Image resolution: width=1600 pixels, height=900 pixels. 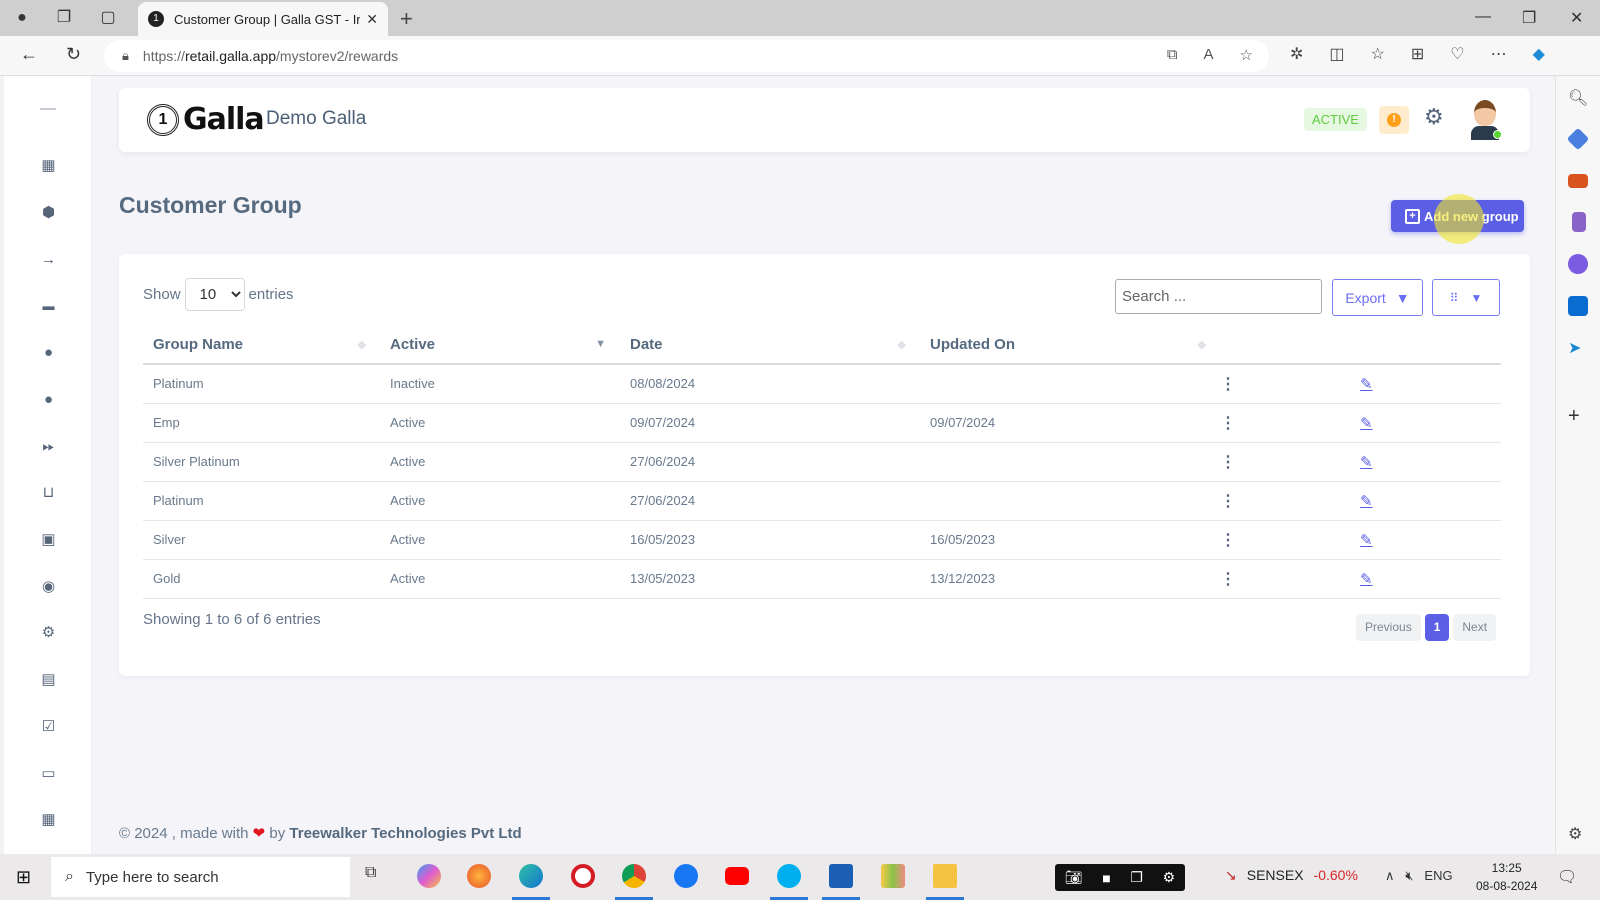 I want to click on youtube-icon, so click(x=737, y=876).